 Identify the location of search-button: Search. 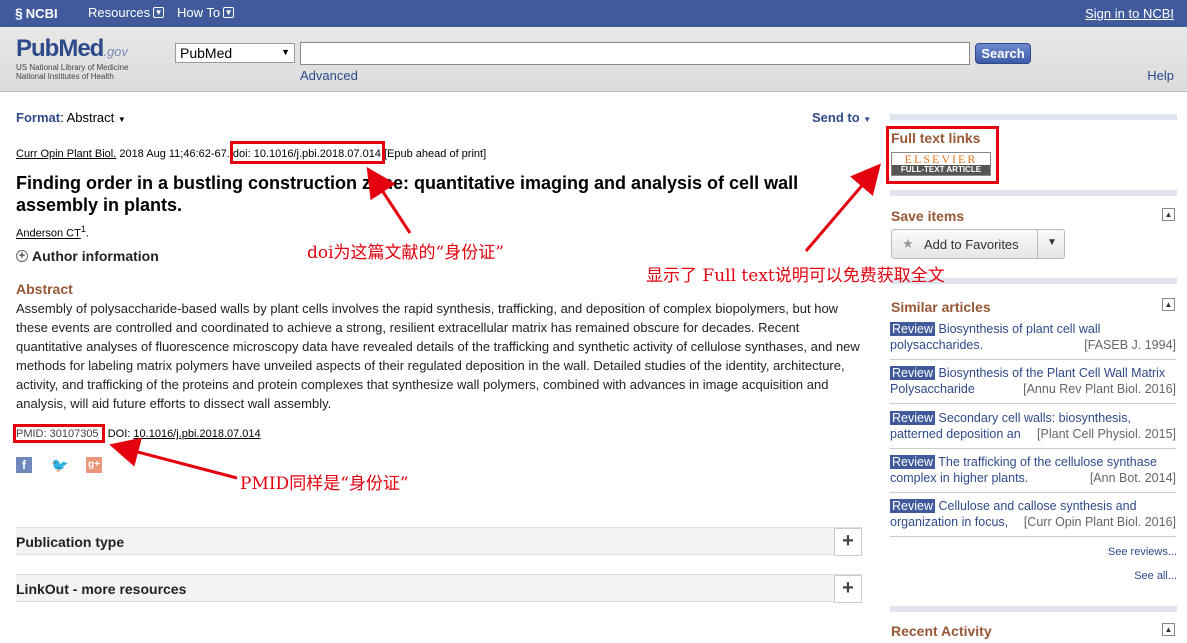
(1003, 53).